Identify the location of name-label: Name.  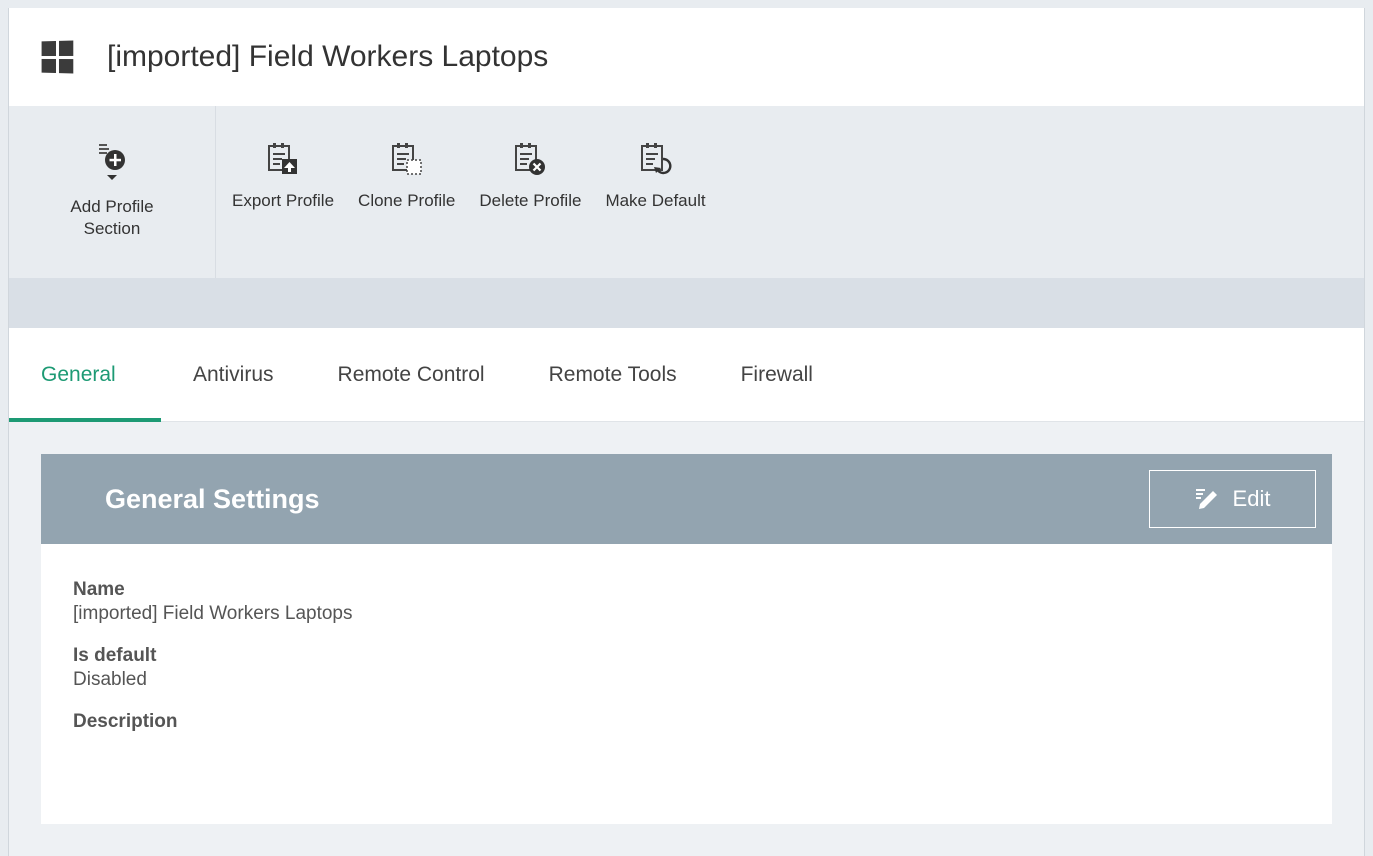
(99, 589).